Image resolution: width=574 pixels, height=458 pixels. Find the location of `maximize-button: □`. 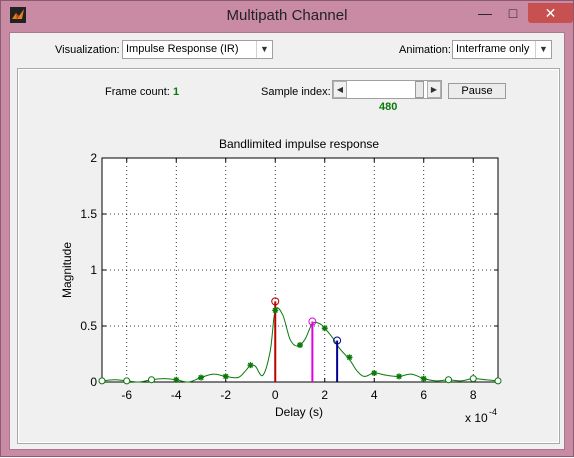

maximize-button: □ is located at coordinates (513, 13).